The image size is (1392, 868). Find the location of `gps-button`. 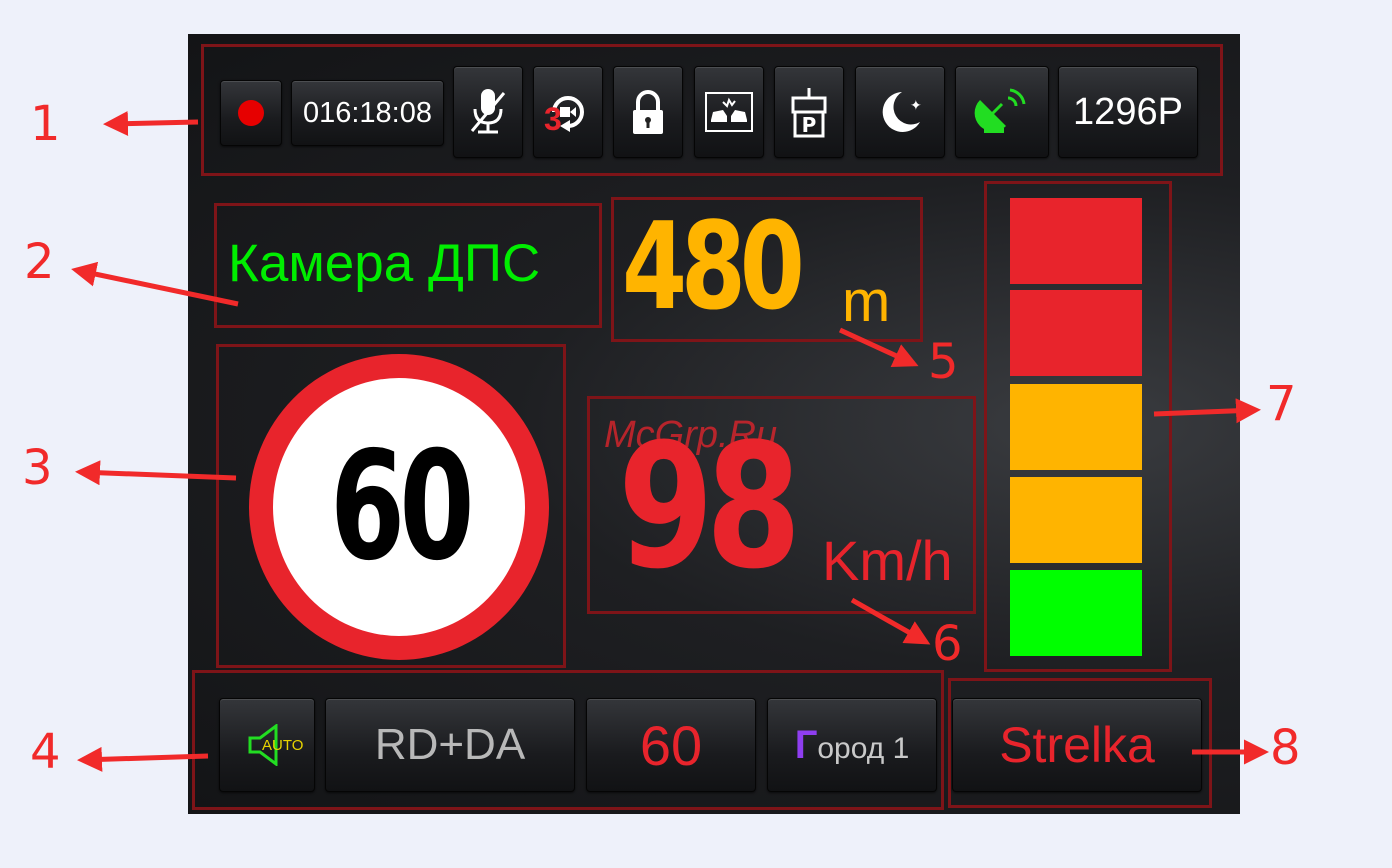

gps-button is located at coordinates (1002, 112).